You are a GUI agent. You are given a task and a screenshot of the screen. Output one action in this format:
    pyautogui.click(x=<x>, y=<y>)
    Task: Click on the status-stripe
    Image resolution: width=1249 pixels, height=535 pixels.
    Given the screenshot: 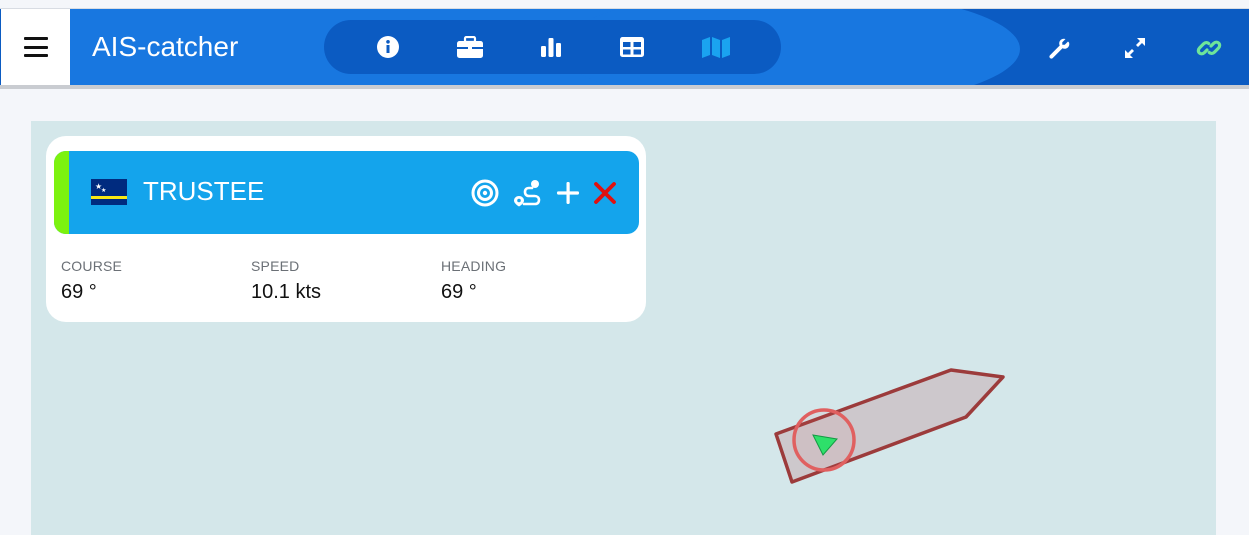 What is the action you would take?
    pyautogui.click(x=61, y=192)
    